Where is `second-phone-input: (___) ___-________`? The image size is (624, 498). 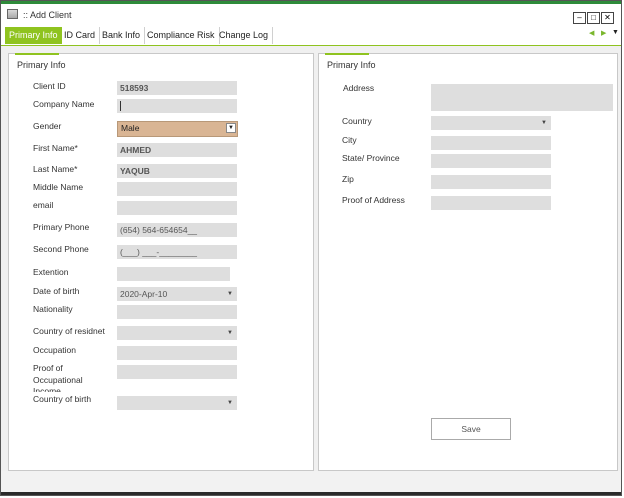
second-phone-input: (___) ___-________ is located at coordinates (177, 252).